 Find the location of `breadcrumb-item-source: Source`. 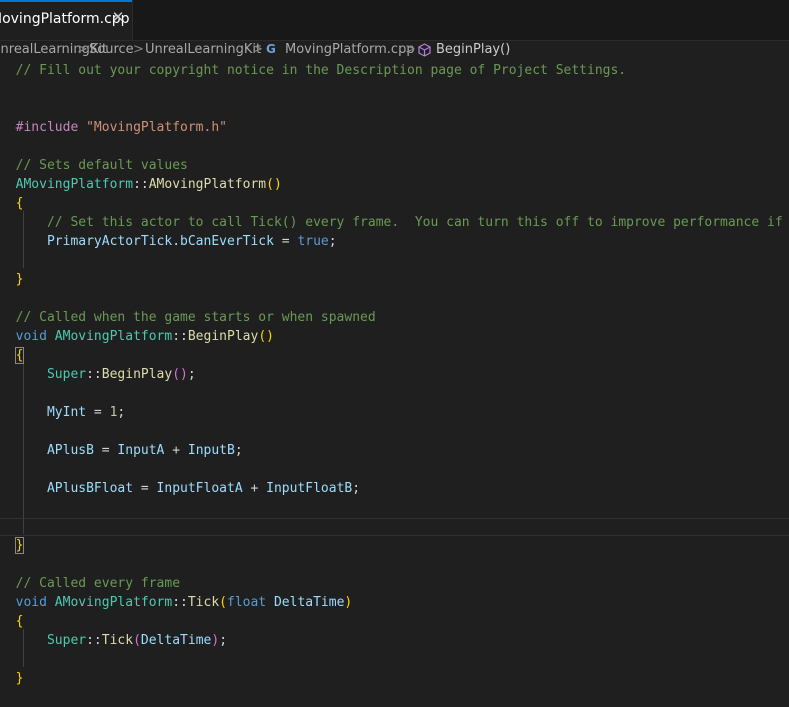

breadcrumb-item-source: Source is located at coordinates (111, 49).